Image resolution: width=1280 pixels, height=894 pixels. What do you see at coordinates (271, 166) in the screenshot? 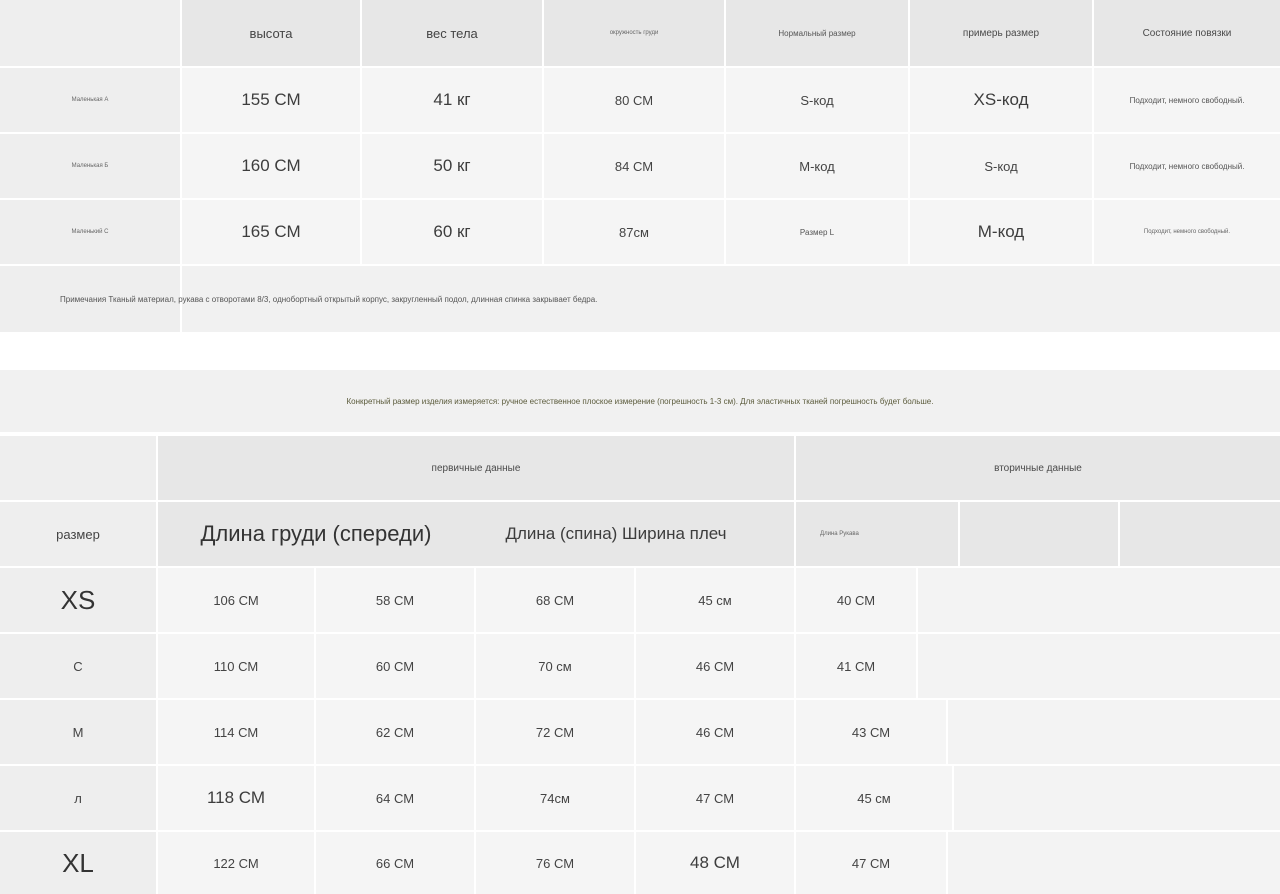
I see `height-value: 160 СМ` at bounding box center [271, 166].